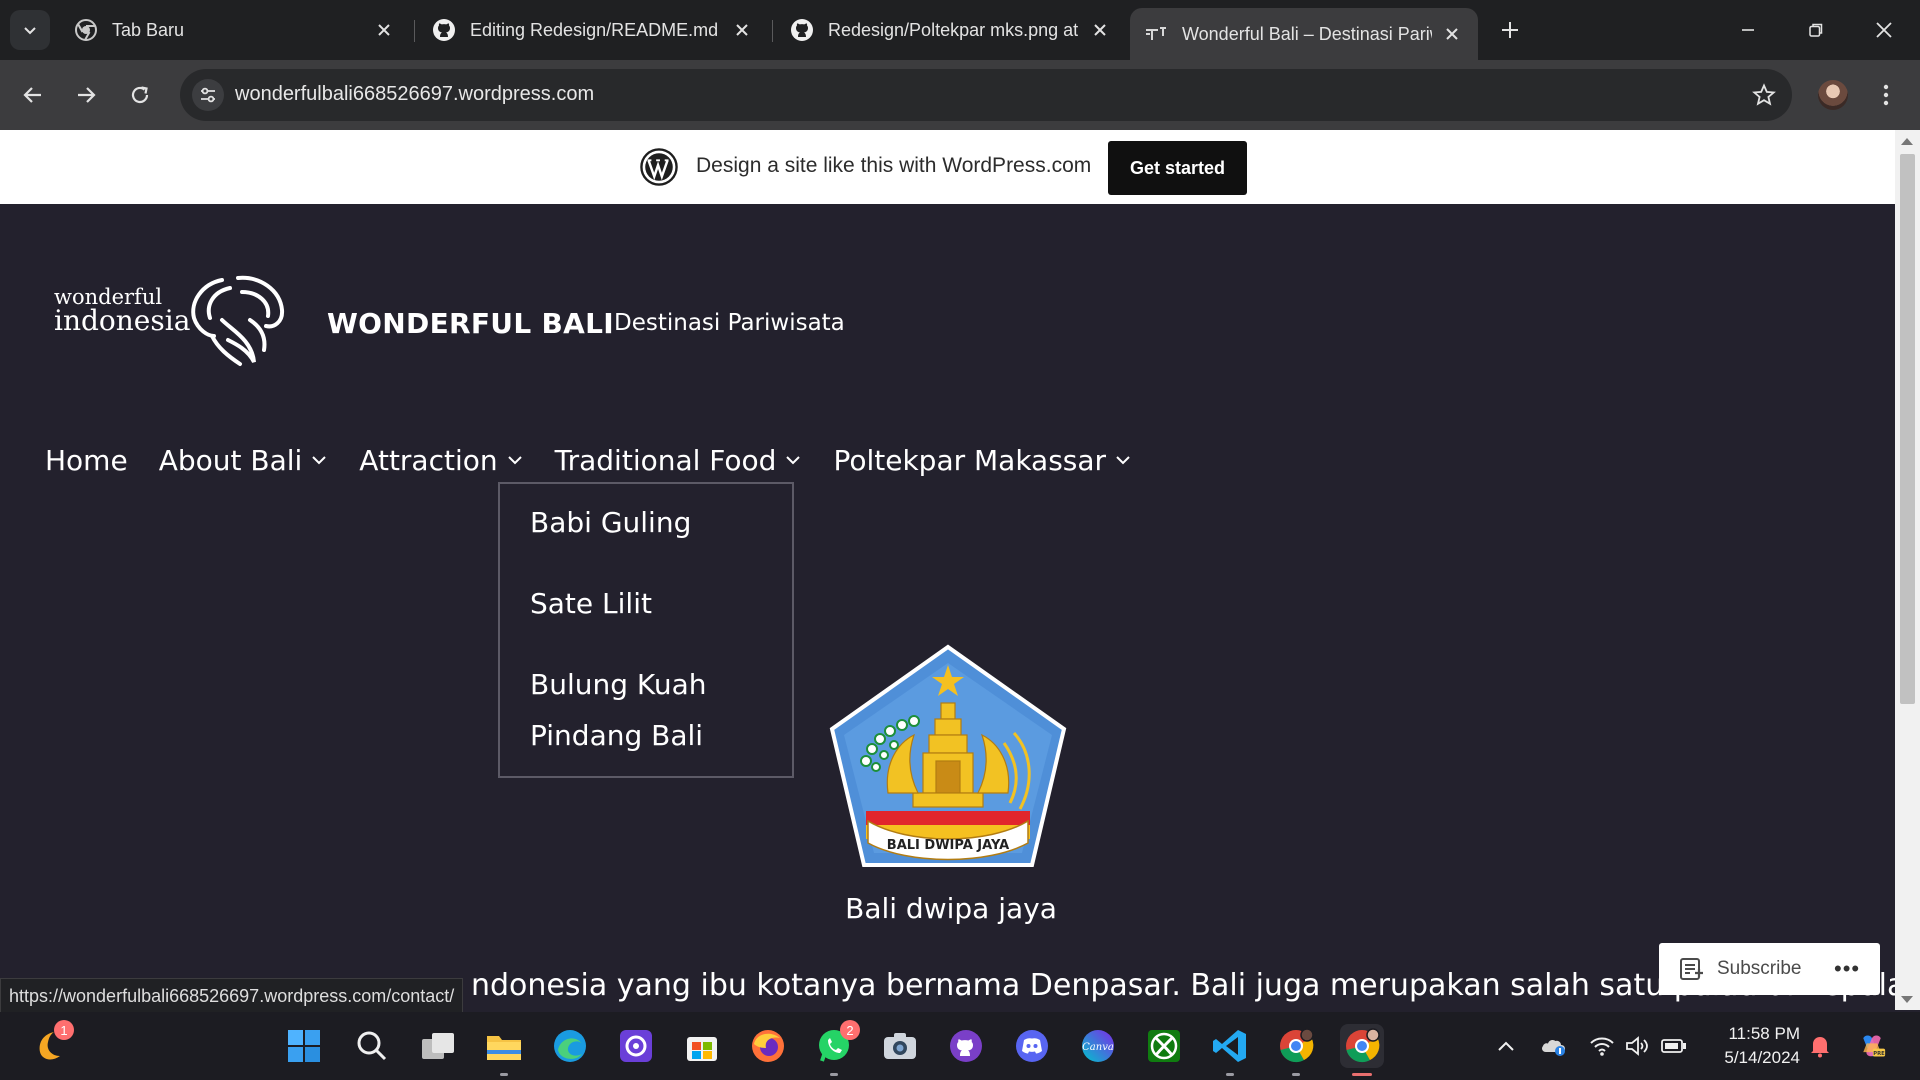 The height and width of the screenshot is (1080, 1920). I want to click on taskbar-app-camera-purple, so click(636, 1046).